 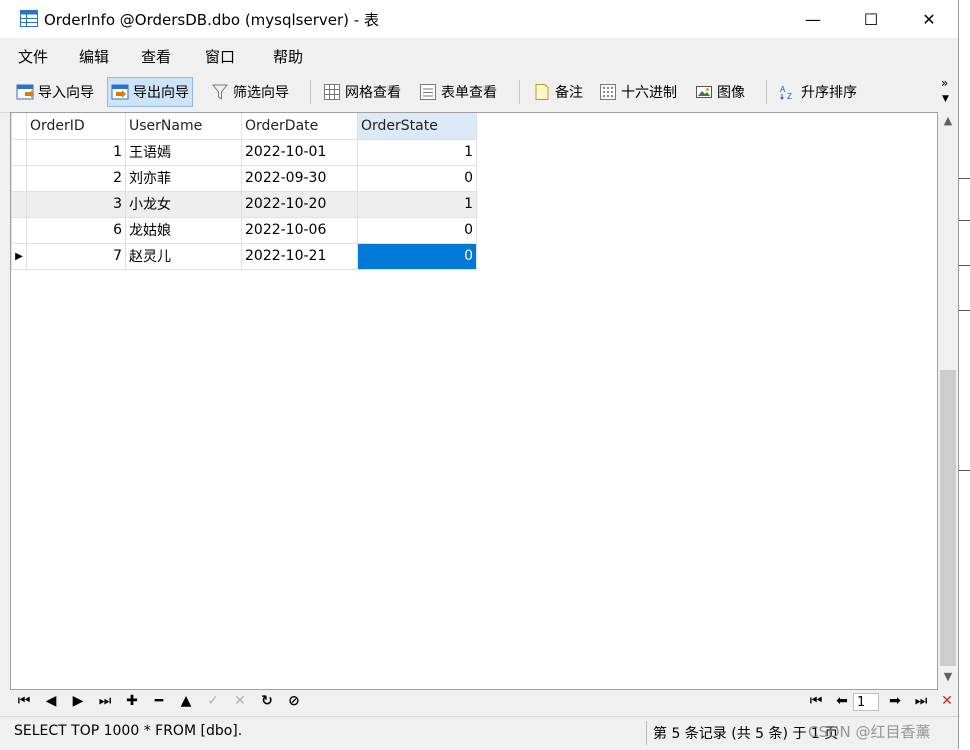 What do you see at coordinates (183, 204) in the screenshot?
I see `cell-username: 小龙女` at bounding box center [183, 204].